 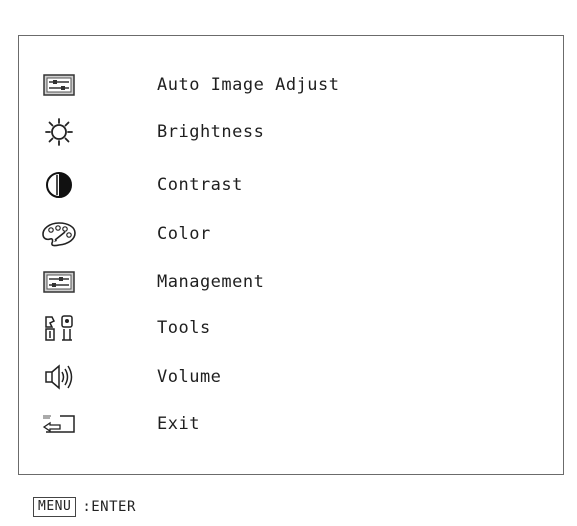 What do you see at coordinates (184, 234) in the screenshot?
I see `menu-item-label: Color` at bounding box center [184, 234].